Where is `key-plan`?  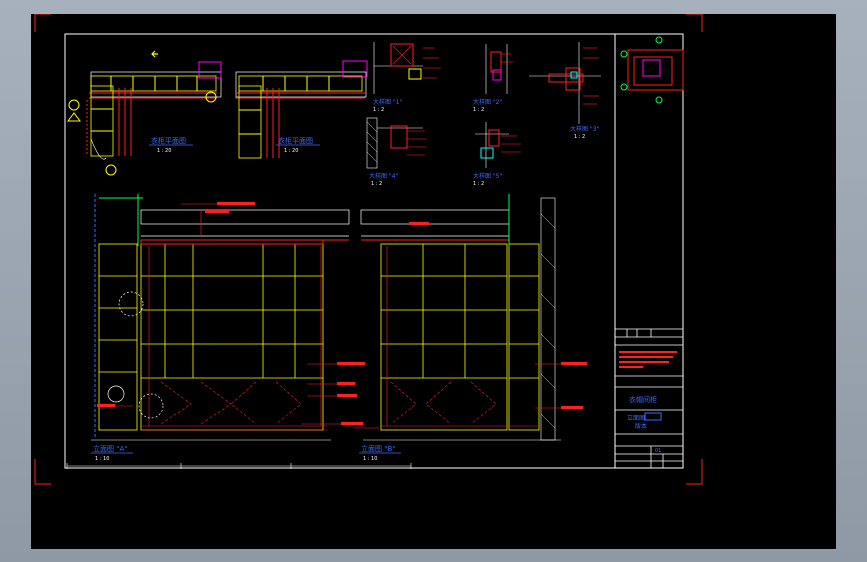 key-plan is located at coordinates (652, 70).